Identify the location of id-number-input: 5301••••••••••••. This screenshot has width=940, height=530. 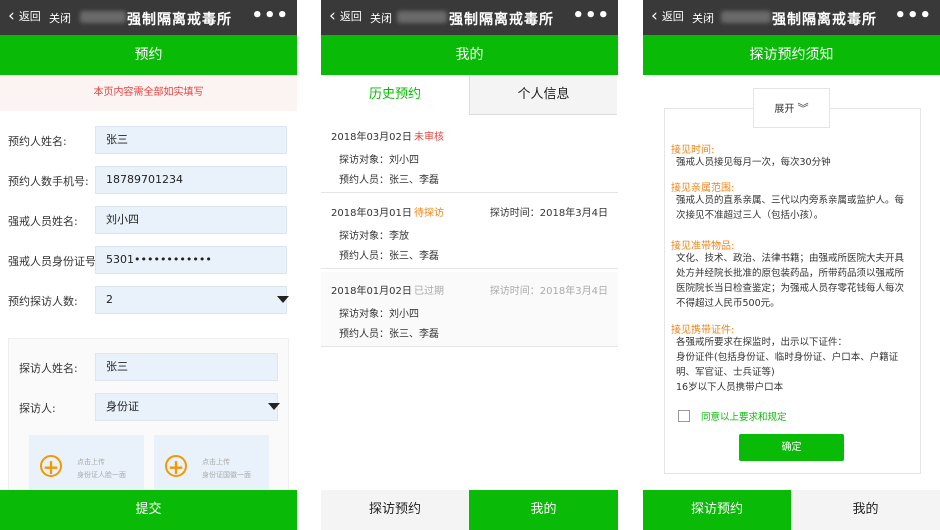
(191, 260).